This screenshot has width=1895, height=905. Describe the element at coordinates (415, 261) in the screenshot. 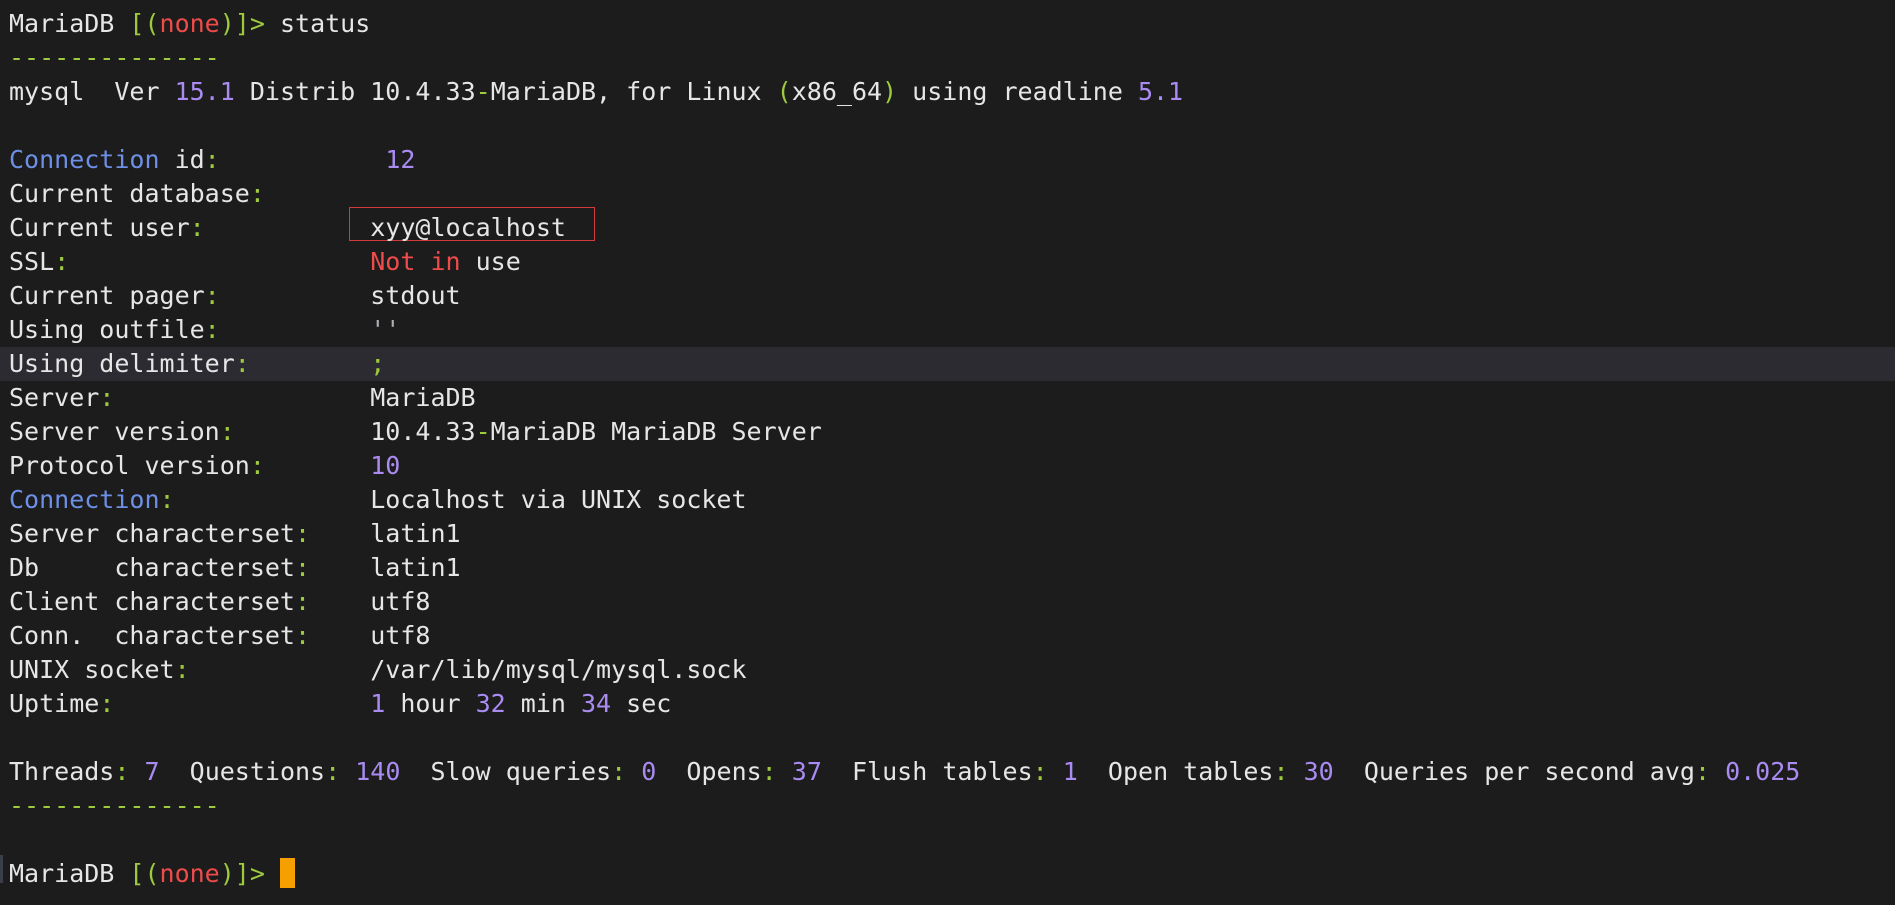

I see `text-segment: Not in` at that location.